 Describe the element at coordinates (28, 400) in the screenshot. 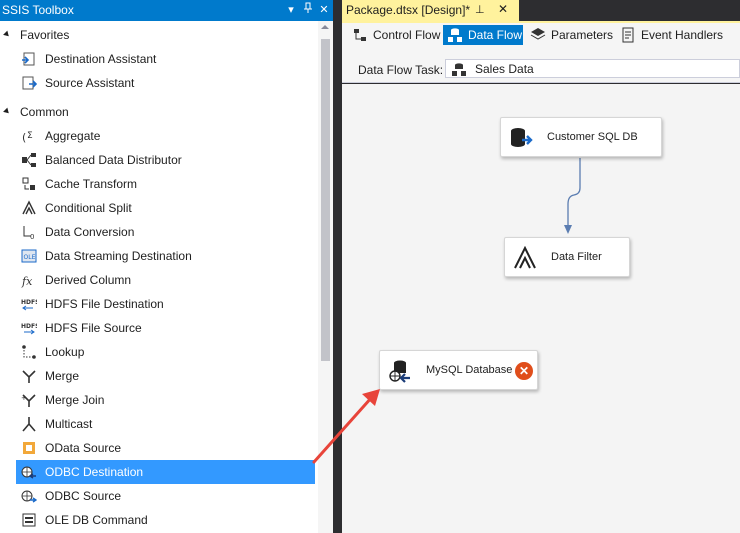

I see `merge-join-icon: +` at that location.